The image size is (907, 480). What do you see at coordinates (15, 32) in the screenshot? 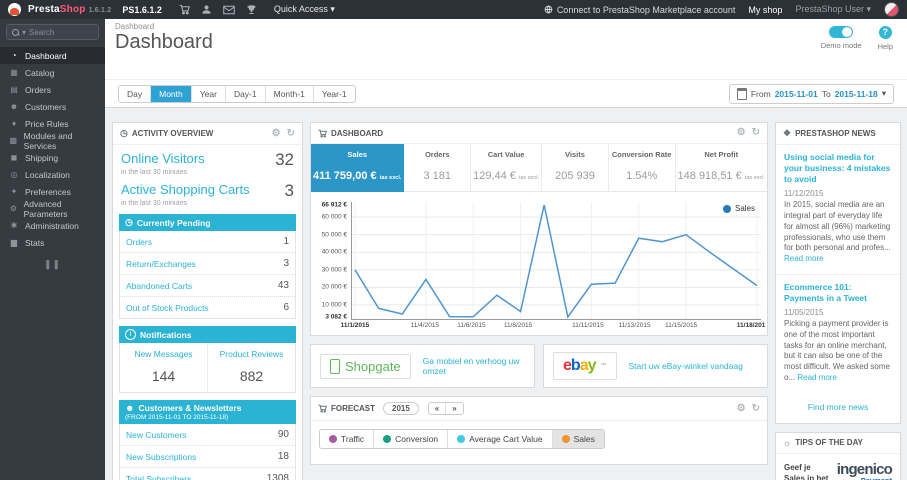
I see `search-icon` at bounding box center [15, 32].